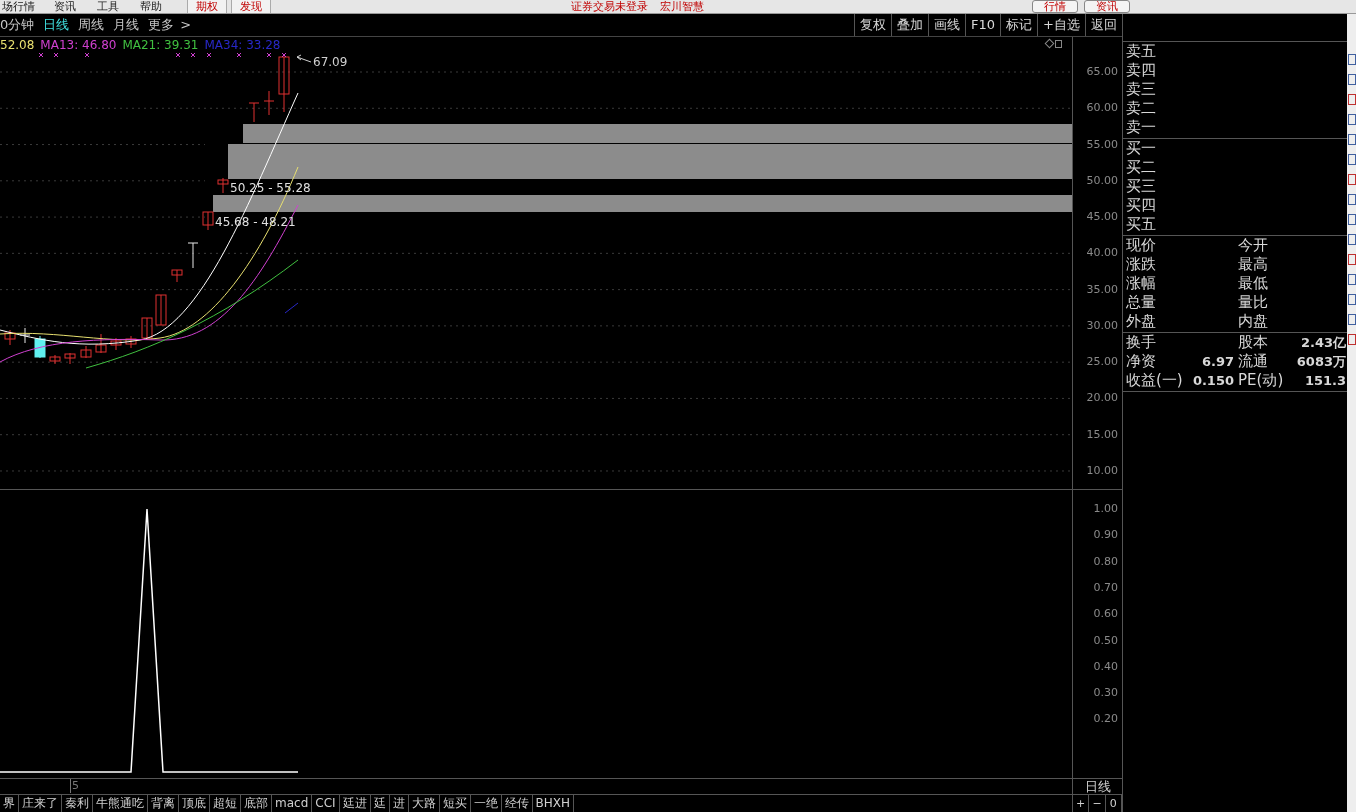 Image resolution: width=1356 pixels, height=812 pixels. What do you see at coordinates (292, 803) in the screenshot?
I see `formula-tab: macd` at bounding box center [292, 803].